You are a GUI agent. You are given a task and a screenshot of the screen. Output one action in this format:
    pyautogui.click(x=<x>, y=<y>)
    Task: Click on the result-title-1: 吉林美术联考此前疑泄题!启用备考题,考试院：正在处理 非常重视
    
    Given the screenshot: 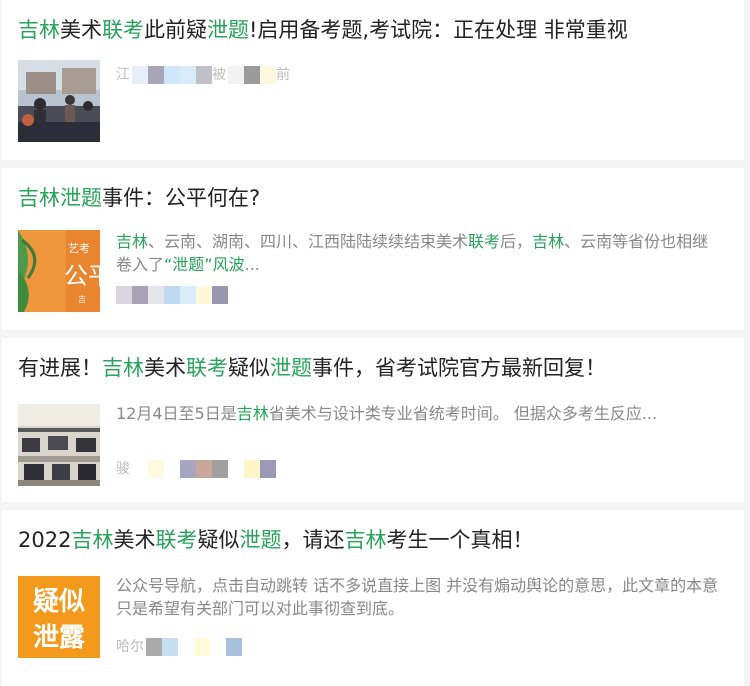 What is the action you would take?
    pyautogui.click(x=323, y=30)
    